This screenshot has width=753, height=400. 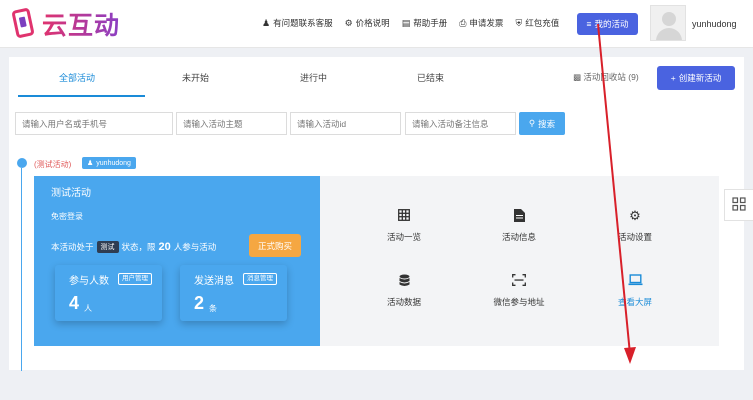 I want to click on activity-tabs: 全部活动 未开始 进行中 已结束 ▩ 活动回收站 (9) + 创建新活动, so click(x=376, y=77).